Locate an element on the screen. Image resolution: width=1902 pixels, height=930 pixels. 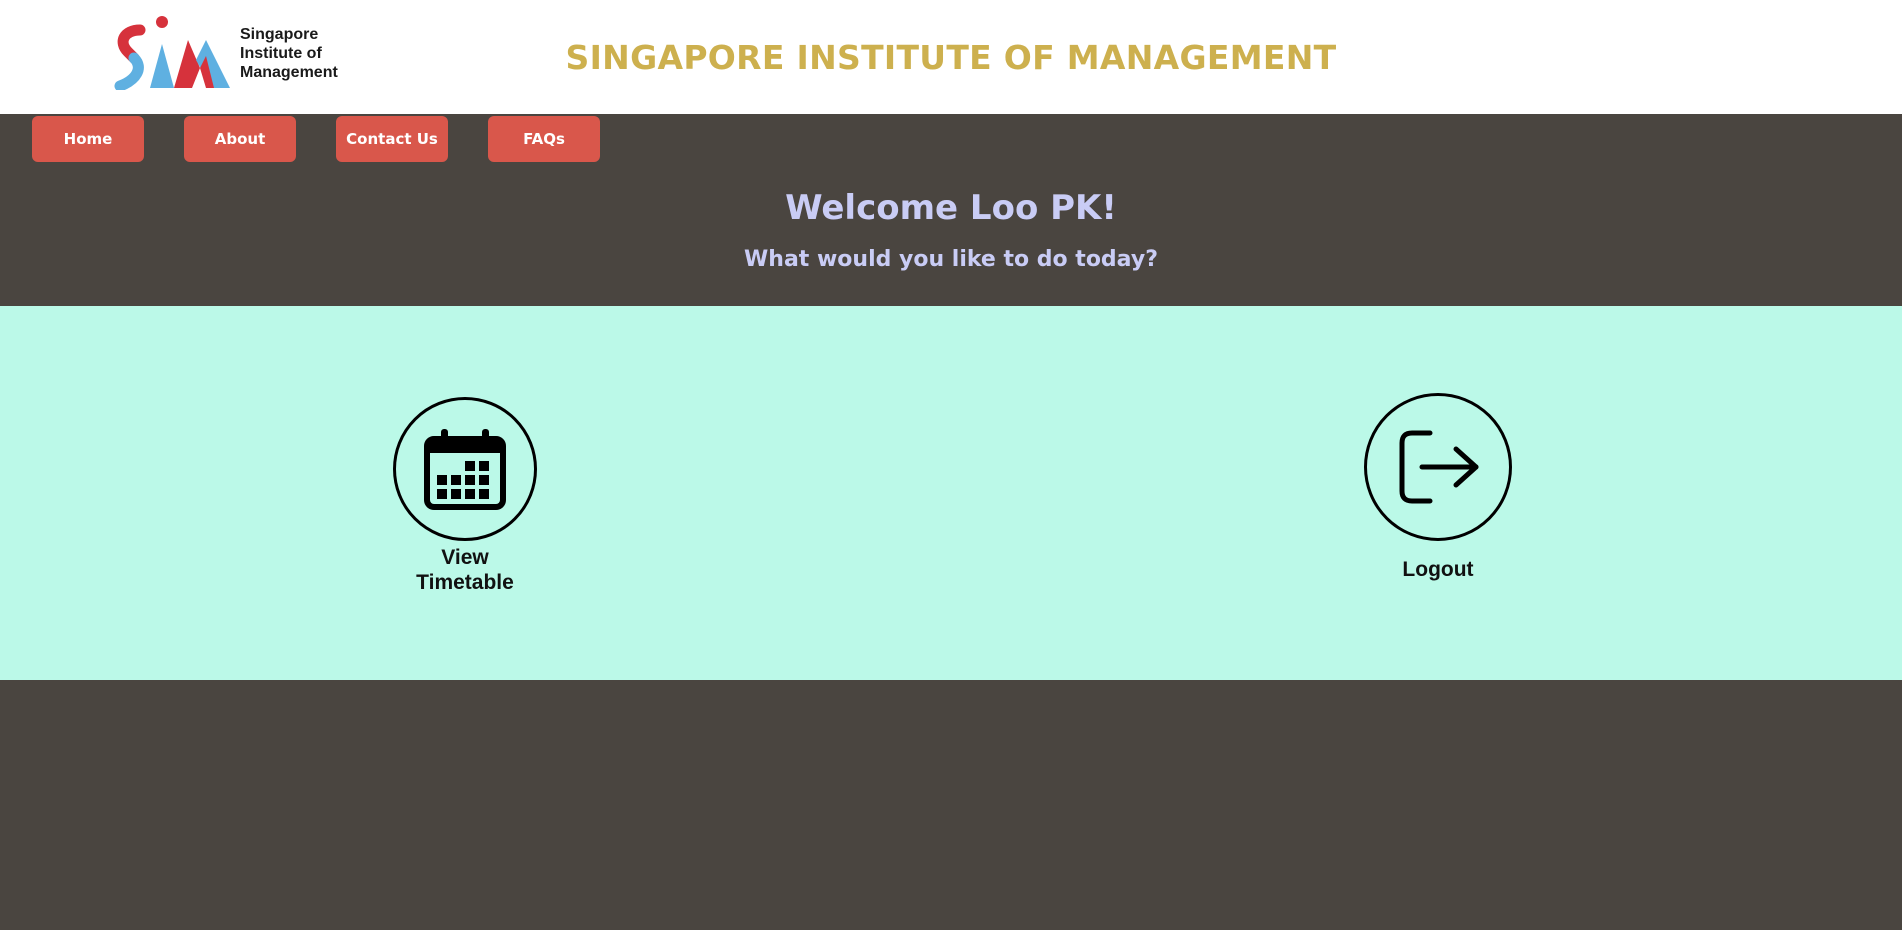
logout-icon is located at coordinates (1439, 467).